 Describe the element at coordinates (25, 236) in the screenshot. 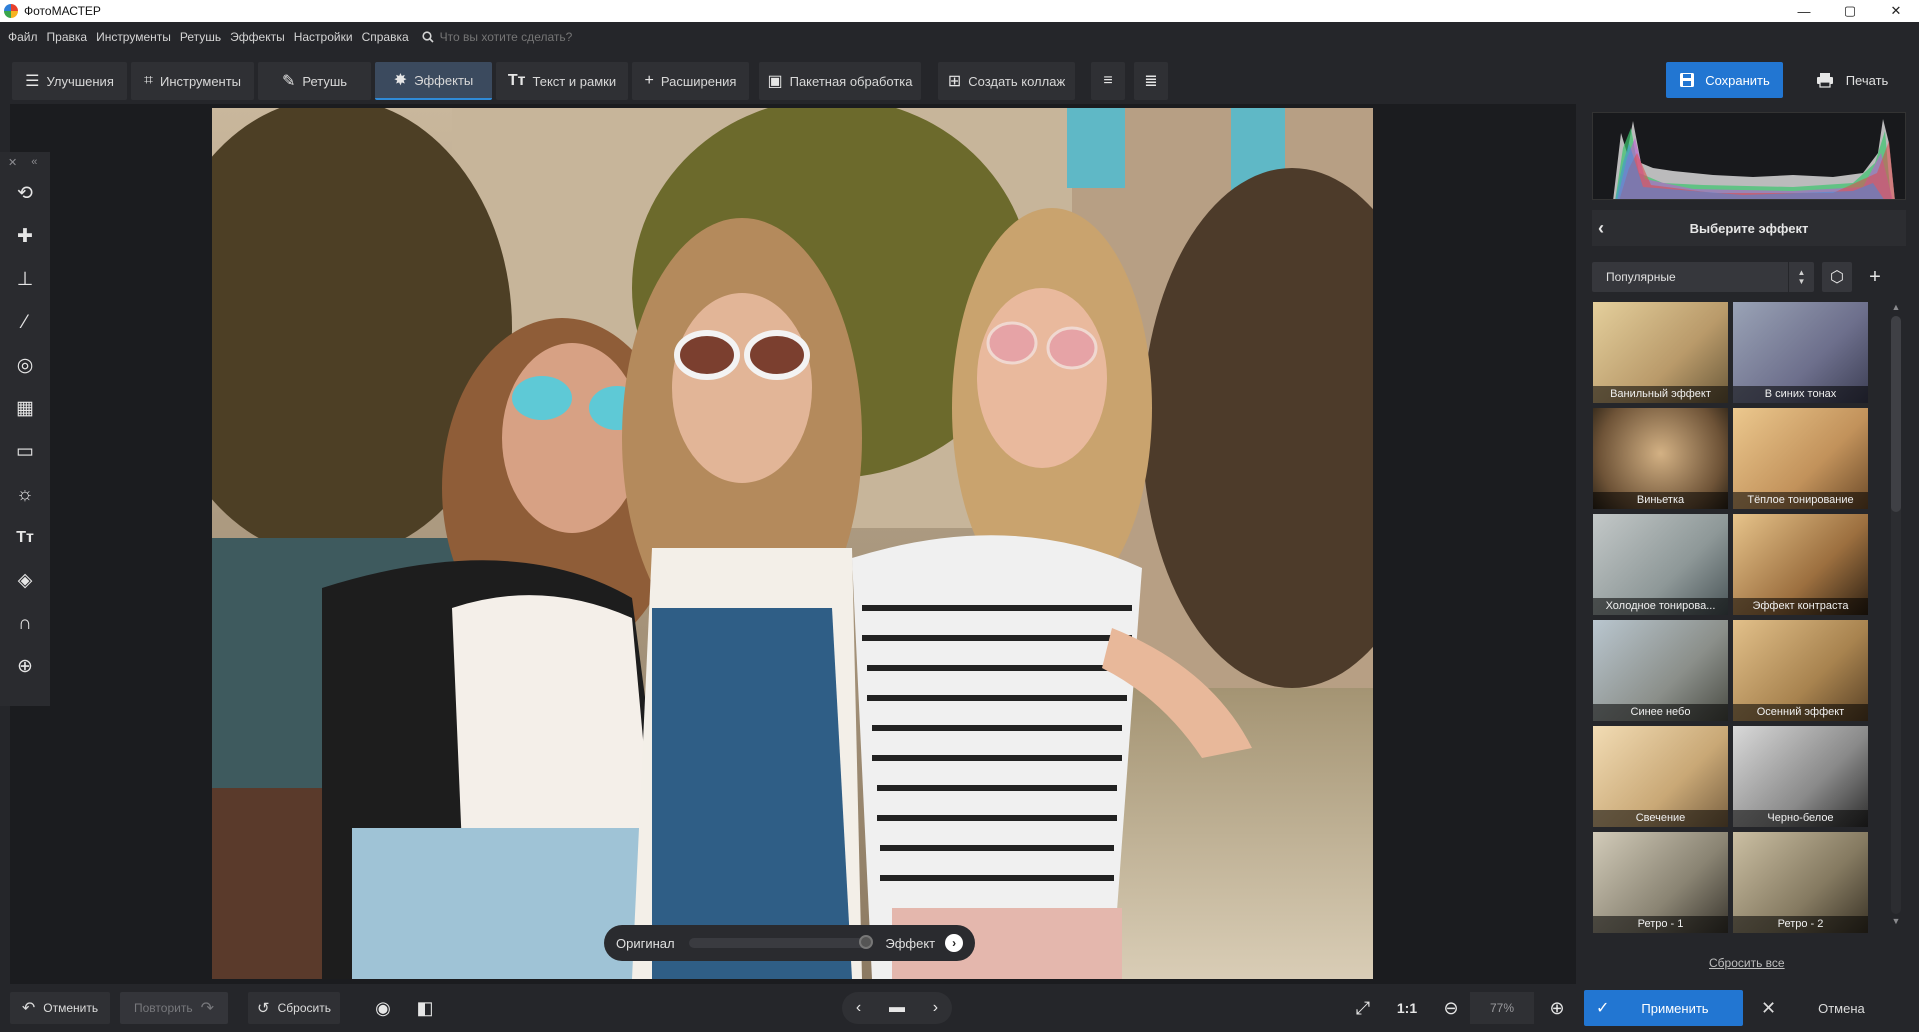

I see `patch-tool-icon: ✚` at that location.